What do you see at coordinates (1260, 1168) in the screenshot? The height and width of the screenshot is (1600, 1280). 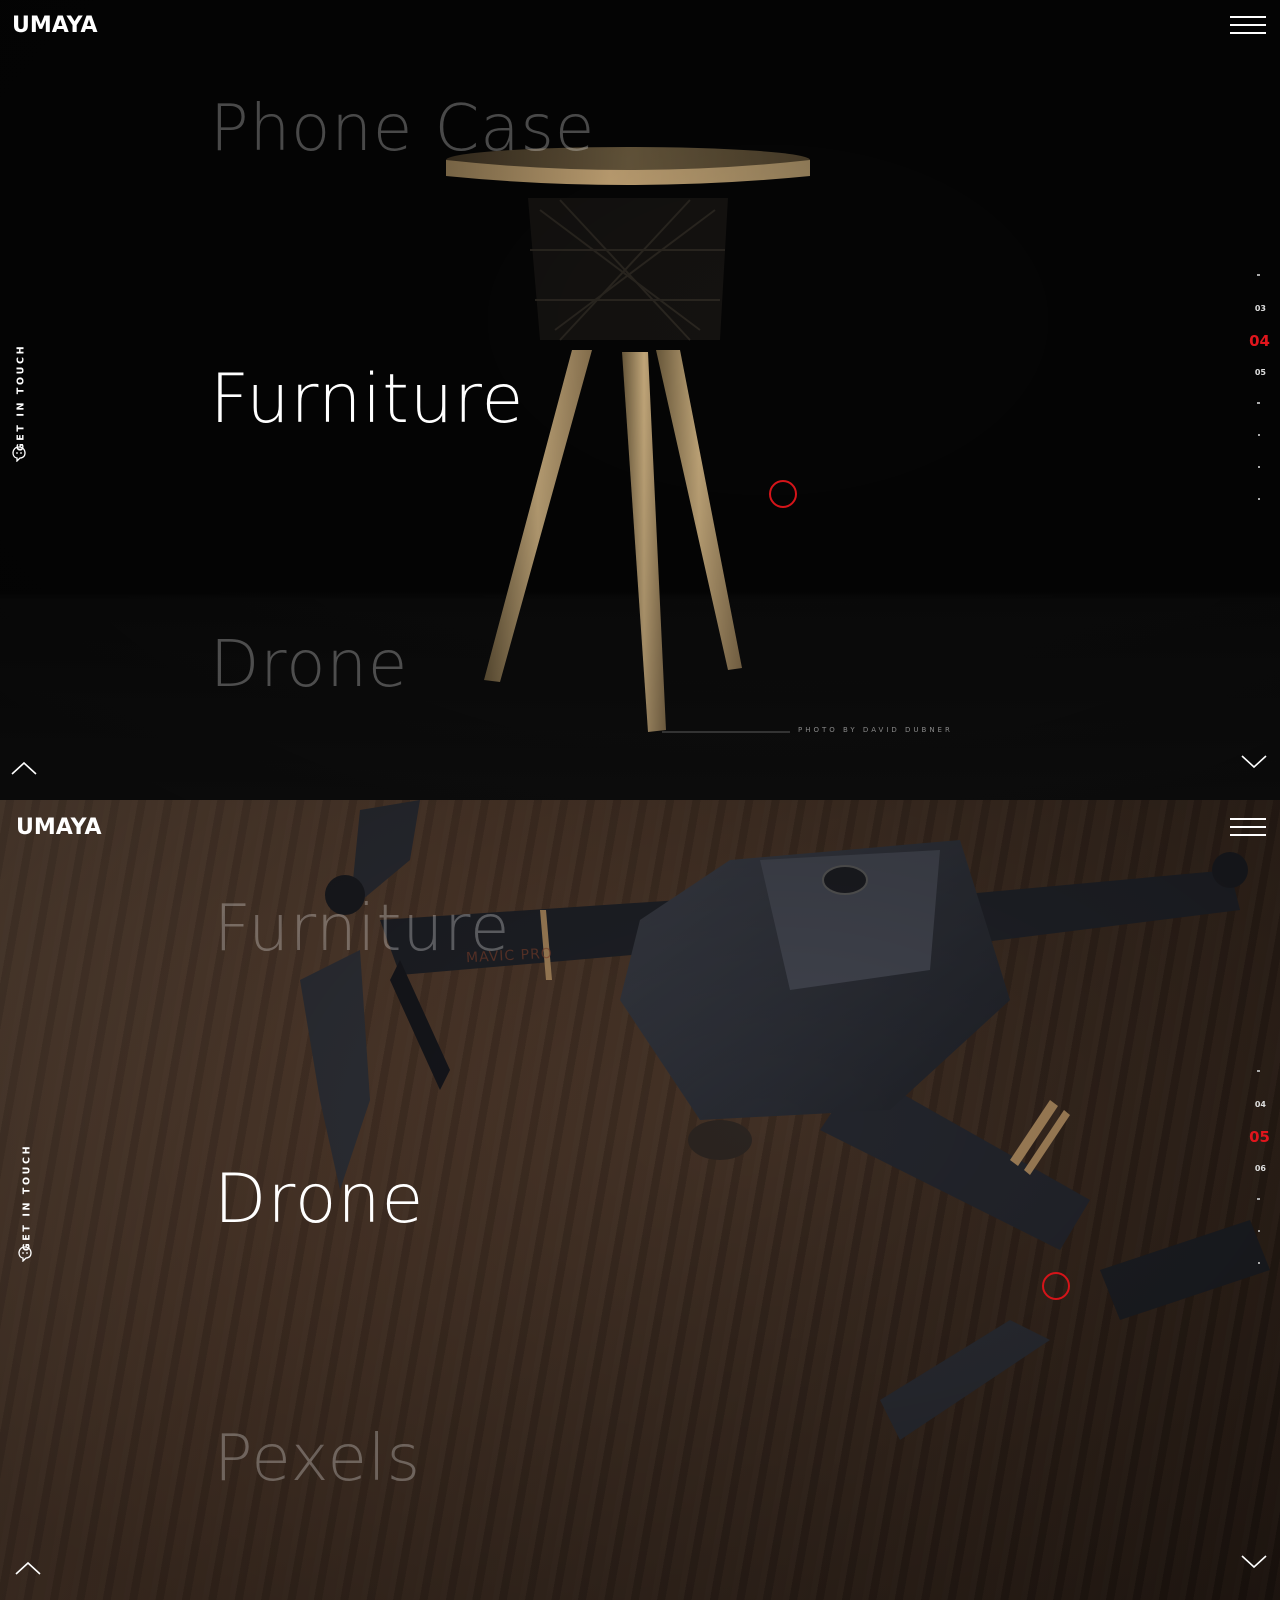 I see `pager-next-number: 06` at bounding box center [1260, 1168].